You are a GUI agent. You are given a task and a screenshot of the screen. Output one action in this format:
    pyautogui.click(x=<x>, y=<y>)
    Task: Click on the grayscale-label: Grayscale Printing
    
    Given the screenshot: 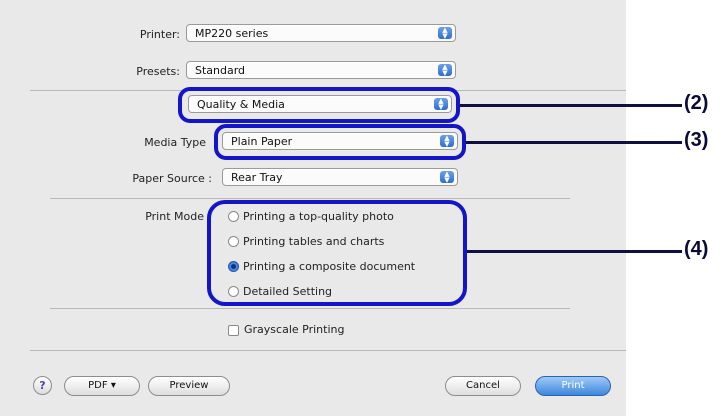 What is the action you would take?
    pyautogui.click(x=294, y=329)
    